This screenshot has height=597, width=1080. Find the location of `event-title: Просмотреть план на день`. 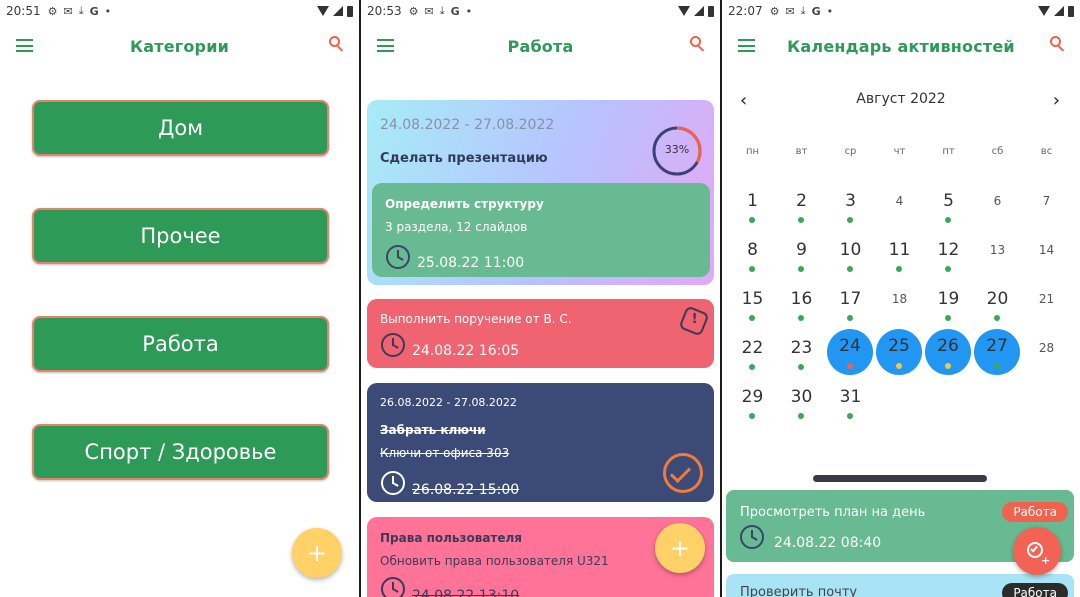

event-title: Просмотреть план на день is located at coordinates (833, 512).